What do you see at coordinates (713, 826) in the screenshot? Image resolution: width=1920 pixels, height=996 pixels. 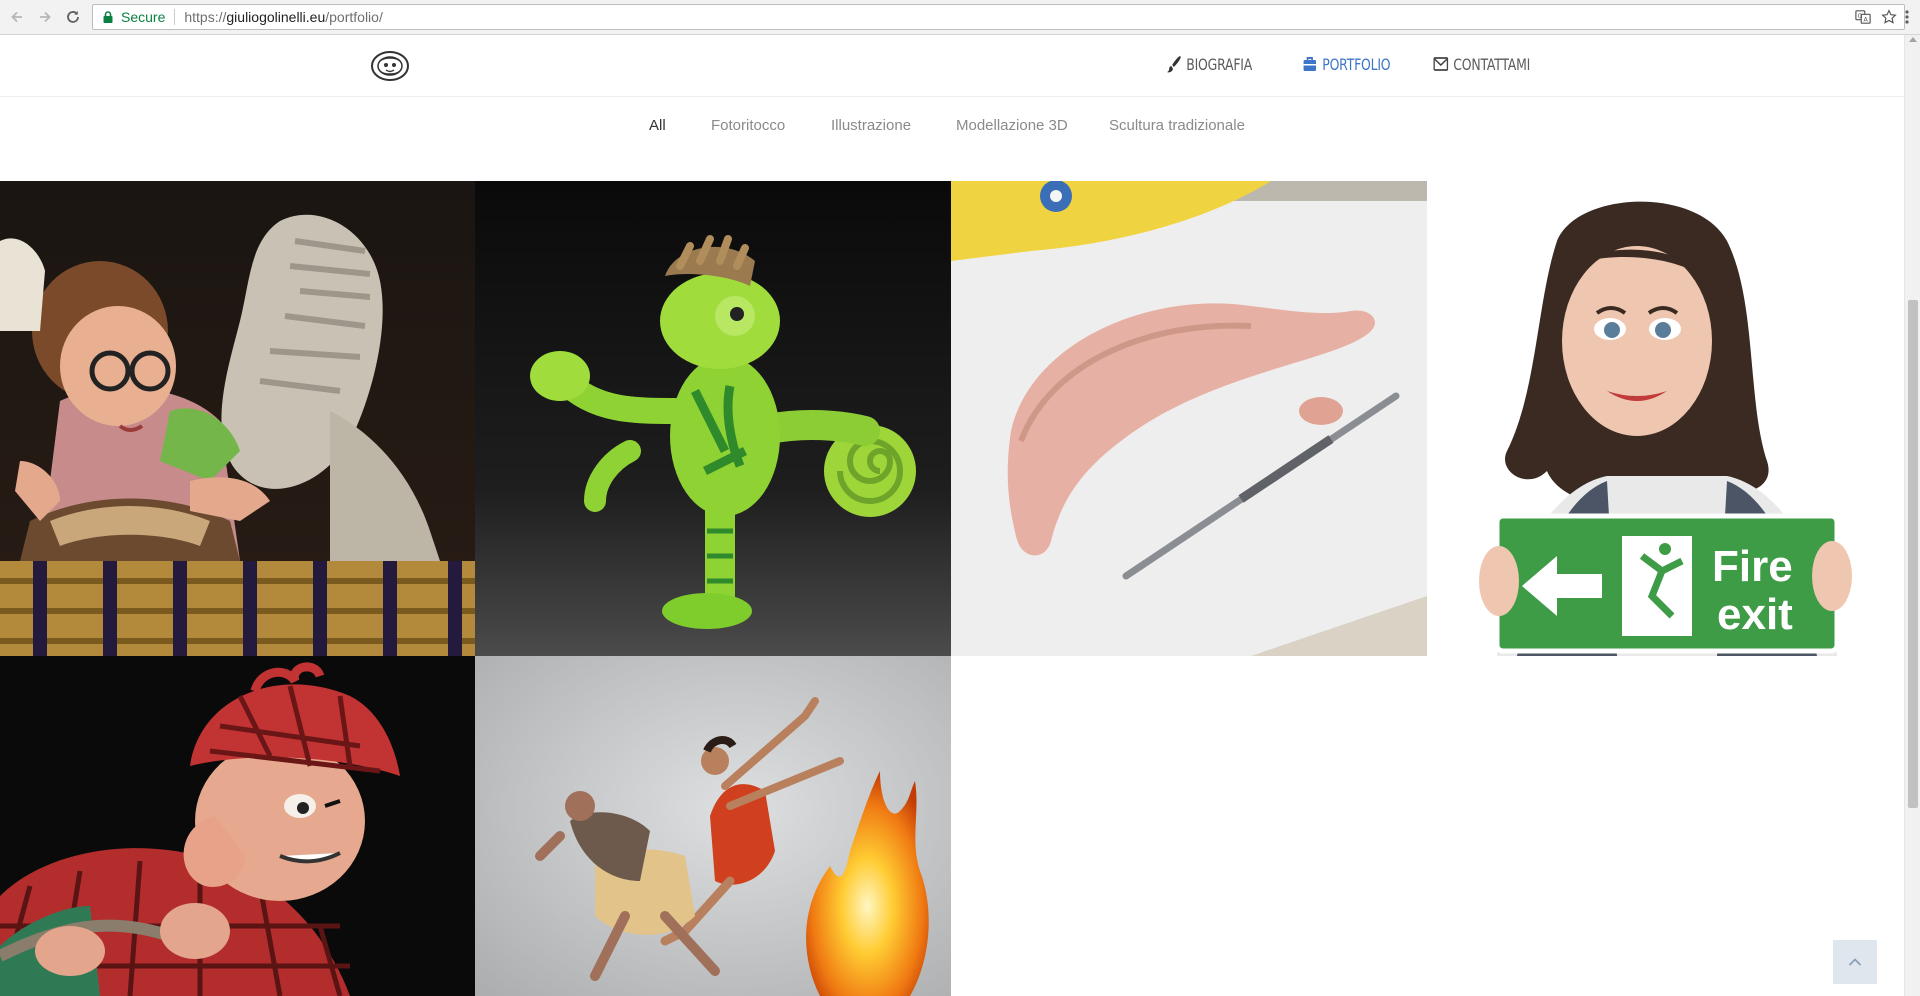 I see `portfolio-item-dancers-fire` at bounding box center [713, 826].